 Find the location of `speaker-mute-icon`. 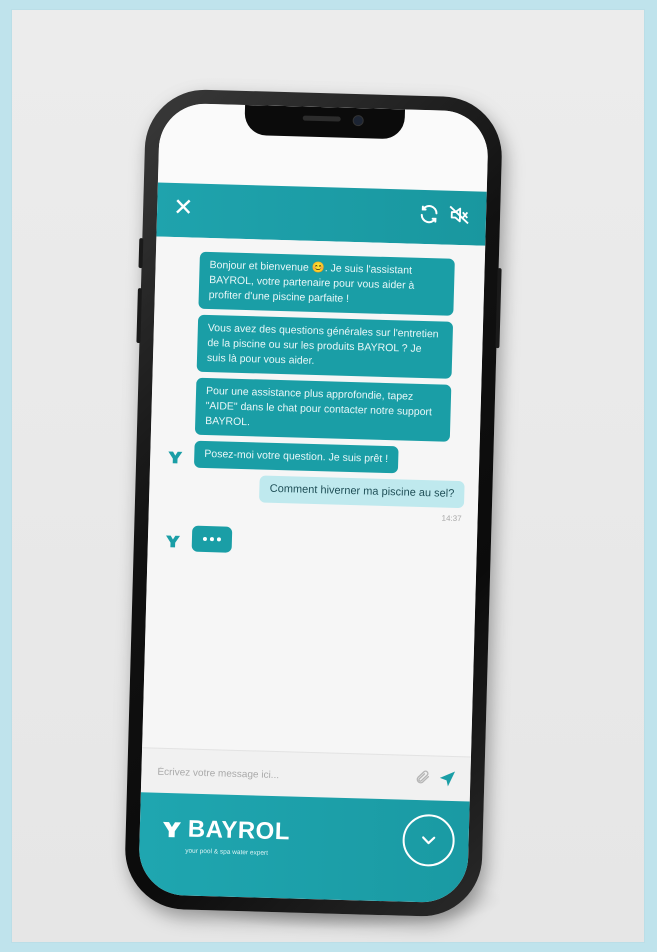

speaker-mute-icon is located at coordinates (459, 215).